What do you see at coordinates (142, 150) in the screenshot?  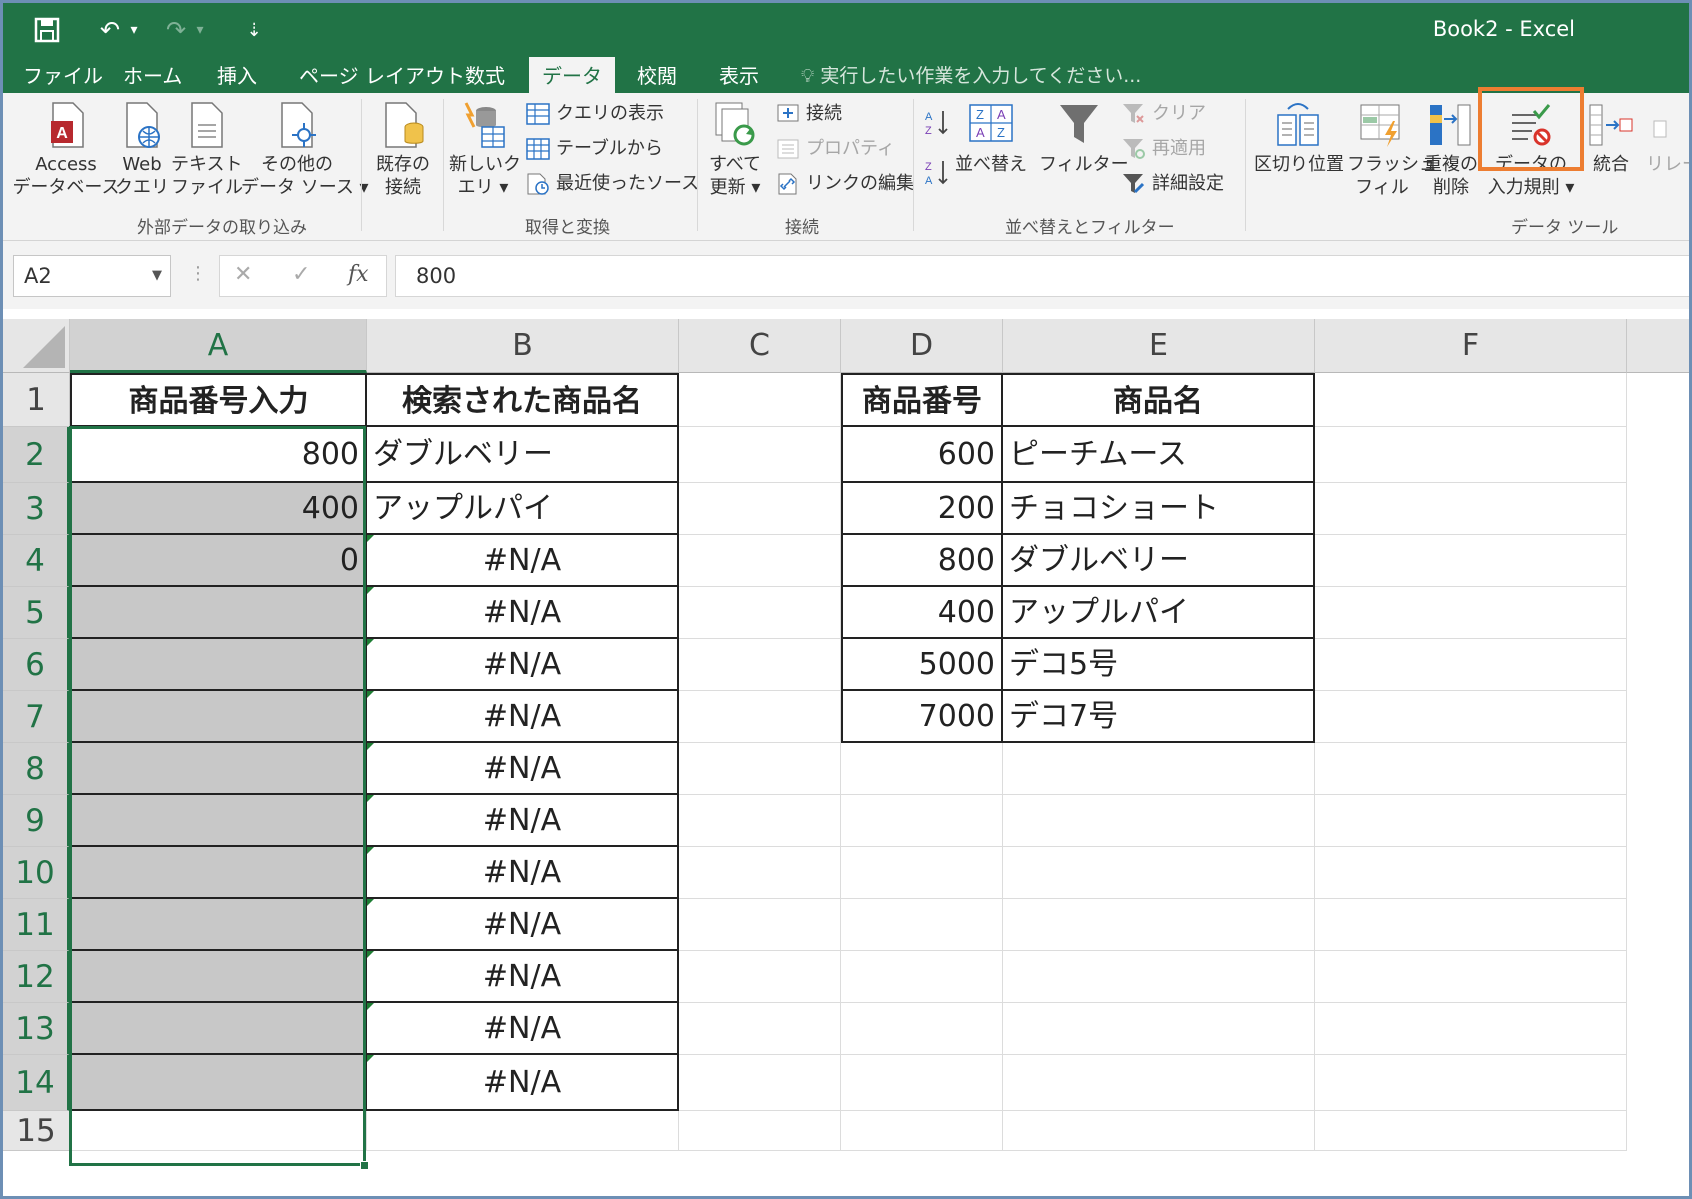 I see `web-query-button: Web クエリ` at bounding box center [142, 150].